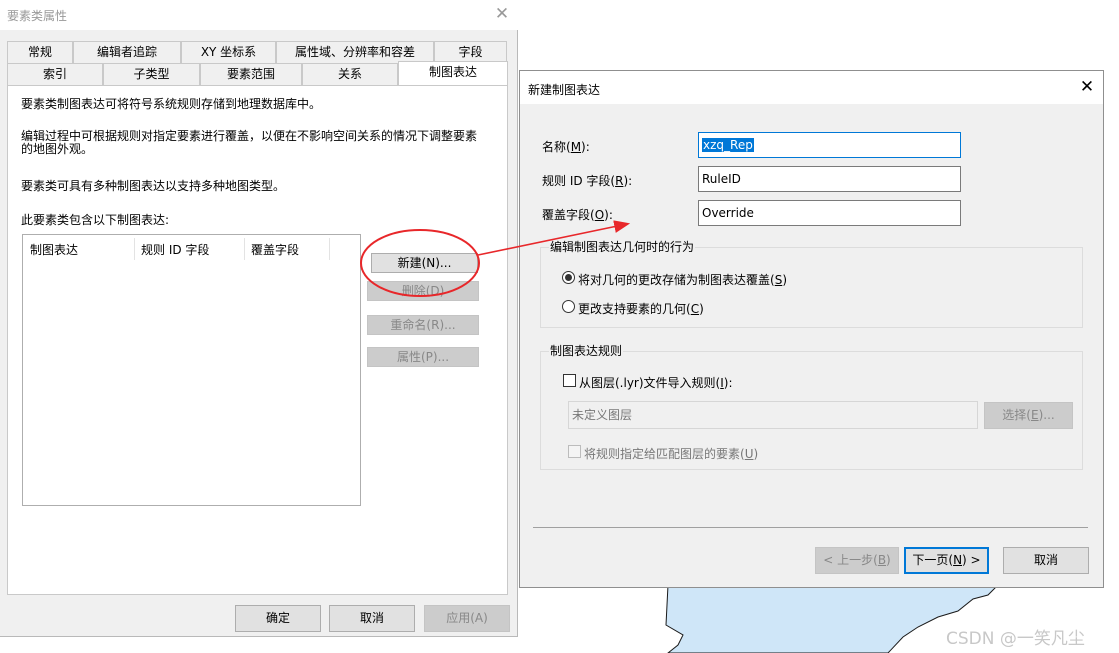  What do you see at coordinates (275, 249) in the screenshot?
I see `column-header-override-field: 覆盖字段` at bounding box center [275, 249].